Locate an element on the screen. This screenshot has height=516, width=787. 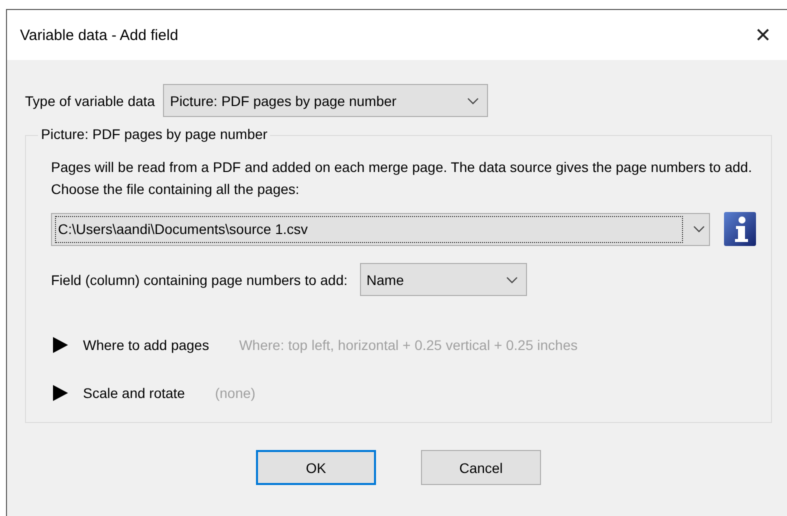
description-text: Pages will be read from a PDF and added on each merge page. The data source gives the page numbers to add. Choose the file containing all the pages: is located at coordinates (402, 178).